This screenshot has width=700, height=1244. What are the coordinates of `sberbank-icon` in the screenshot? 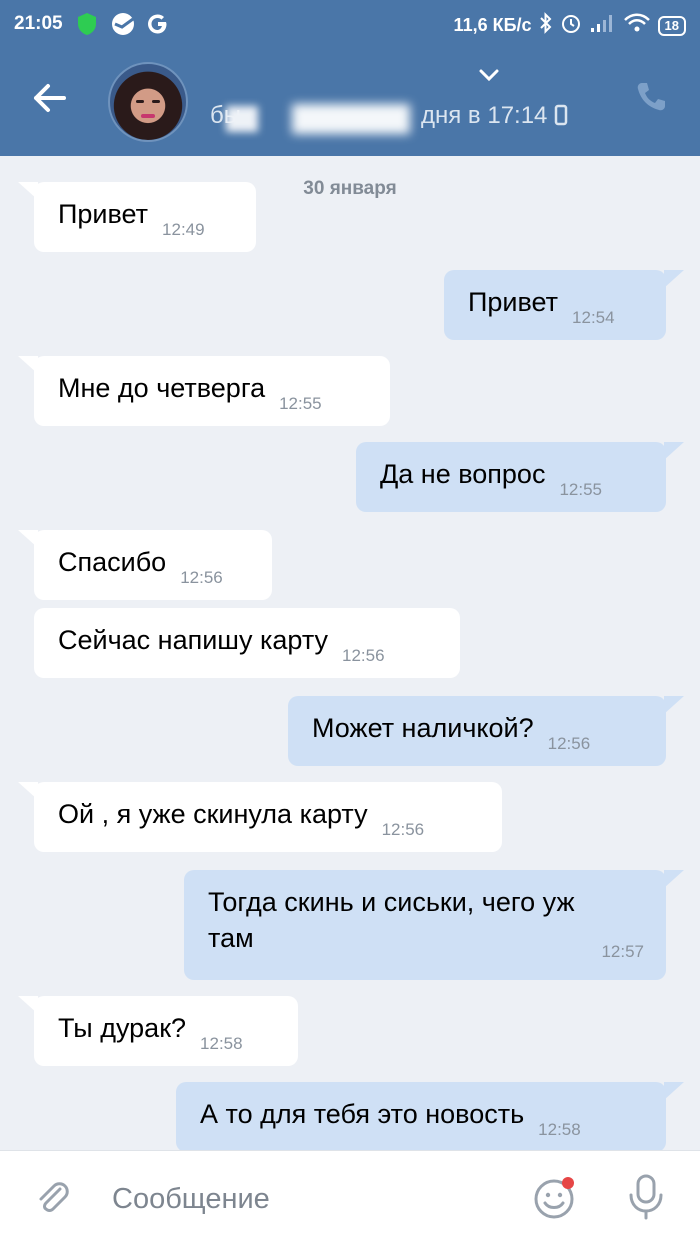 It's located at (123, 26).